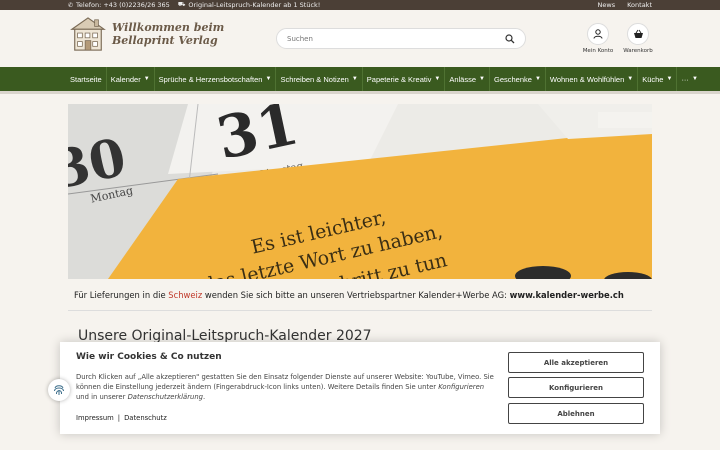 The image size is (720, 450). I want to click on account-label: Mein Konto, so click(598, 51).